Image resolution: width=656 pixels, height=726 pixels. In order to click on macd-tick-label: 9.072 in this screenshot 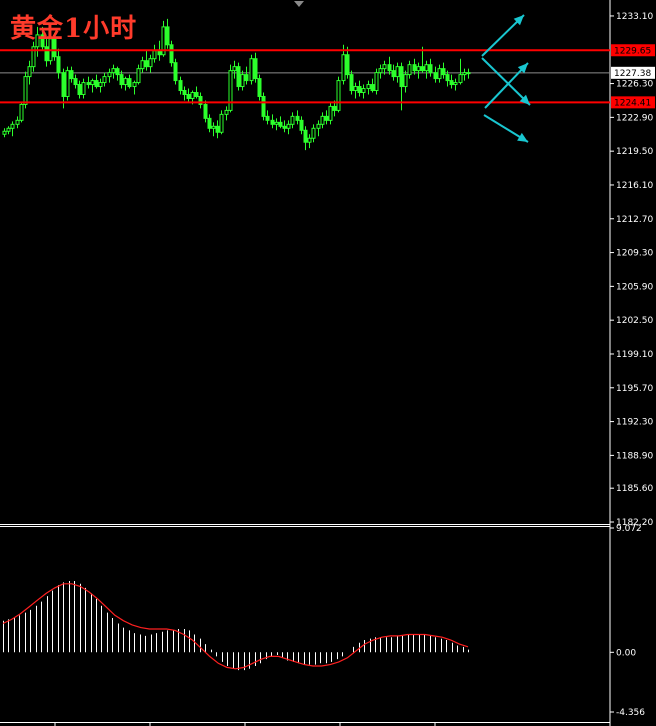, I will do `click(629, 529)`.